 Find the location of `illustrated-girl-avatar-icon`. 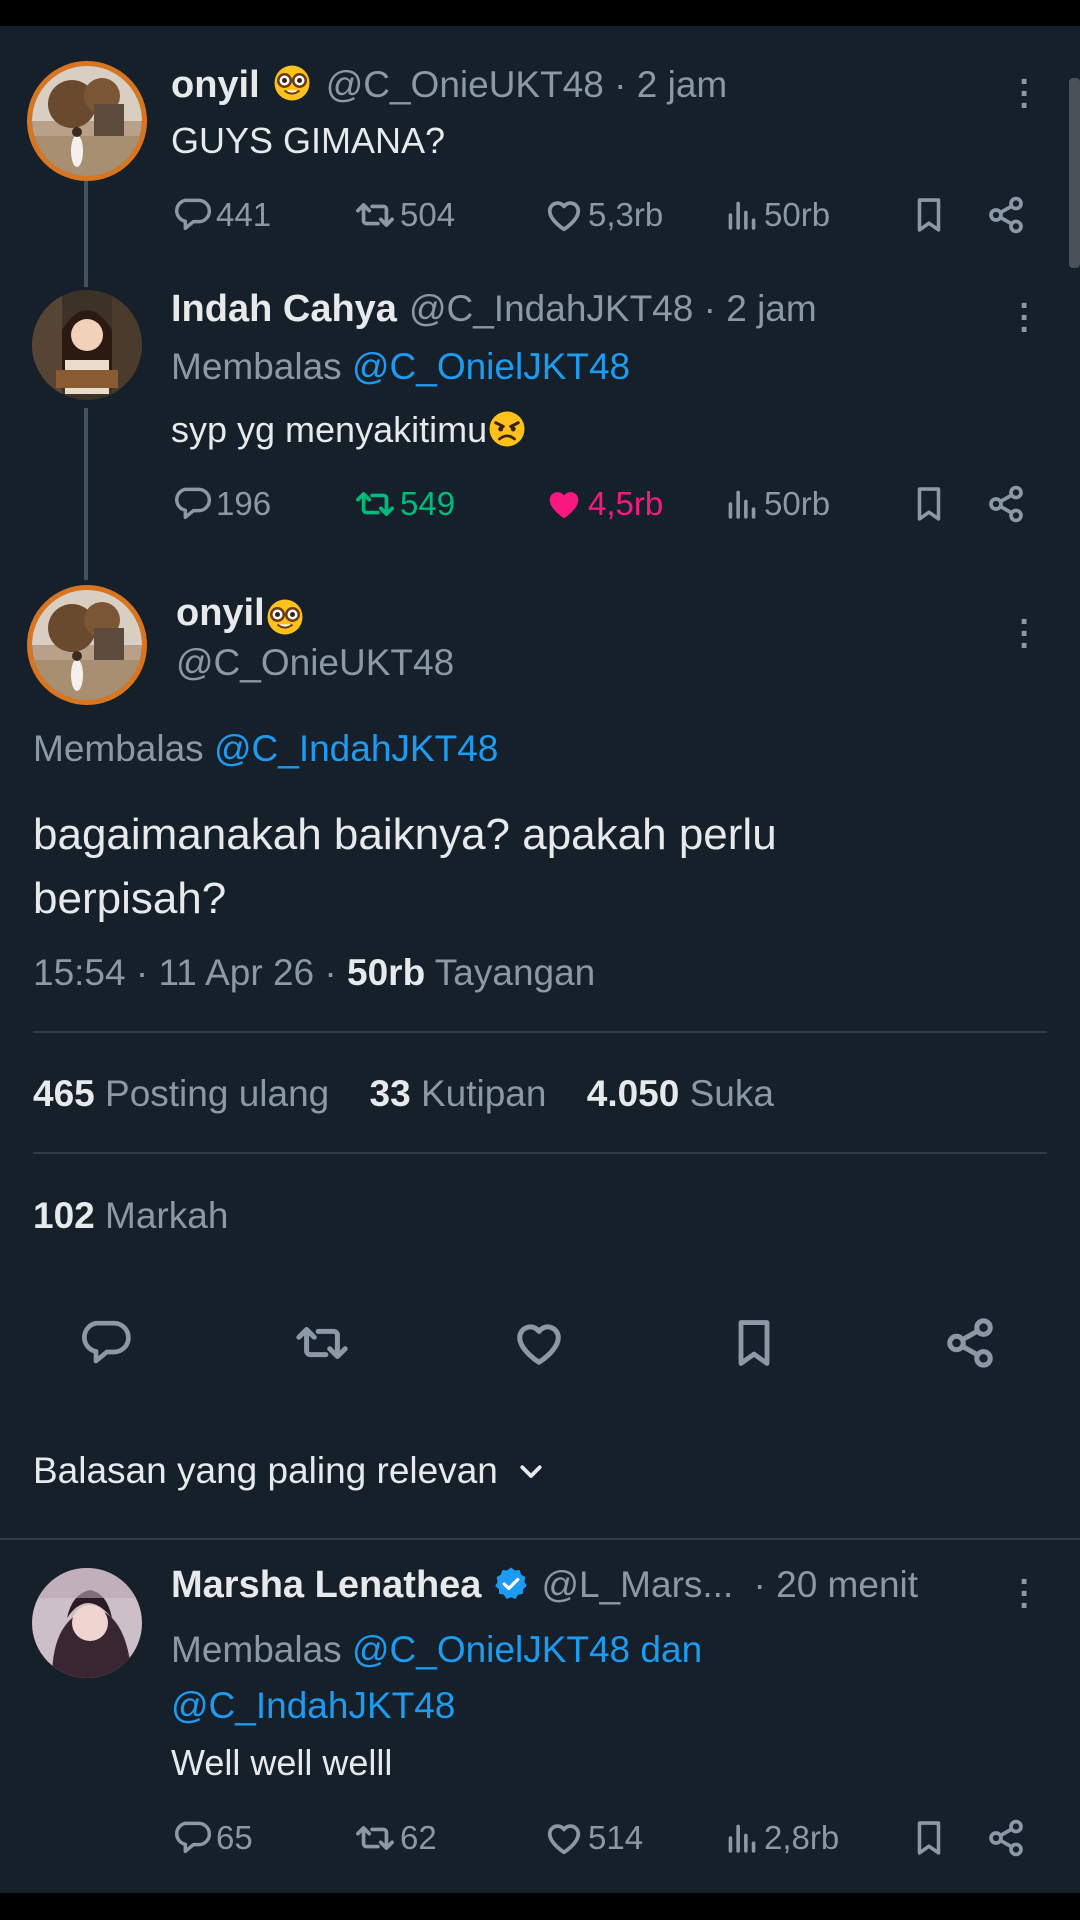

illustrated-girl-avatar-icon is located at coordinates (87, 345).